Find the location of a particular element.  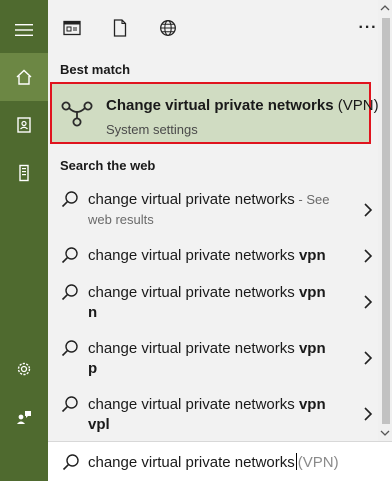

apps-filter-icon is located at coordinates (72, 28).